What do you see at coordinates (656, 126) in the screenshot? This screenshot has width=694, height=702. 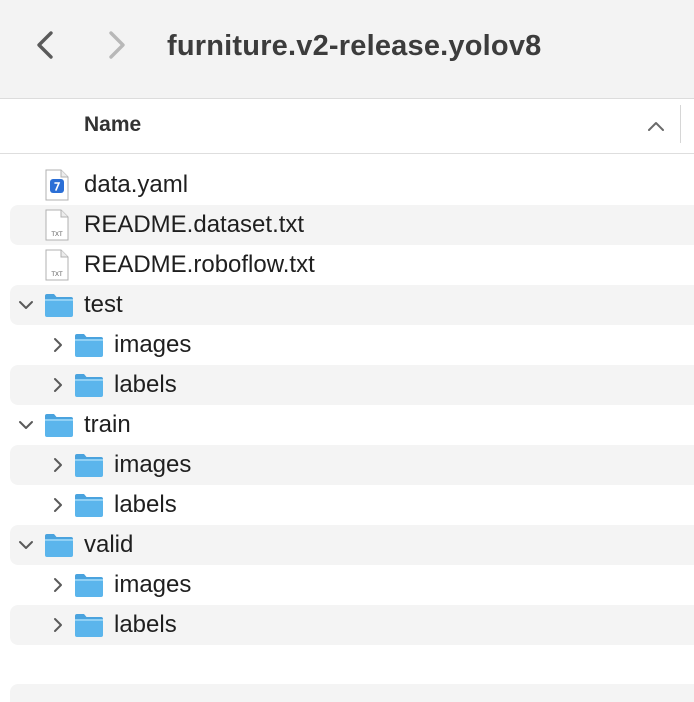 I see `chevron-up-icon` at bounding box center [656, 126].